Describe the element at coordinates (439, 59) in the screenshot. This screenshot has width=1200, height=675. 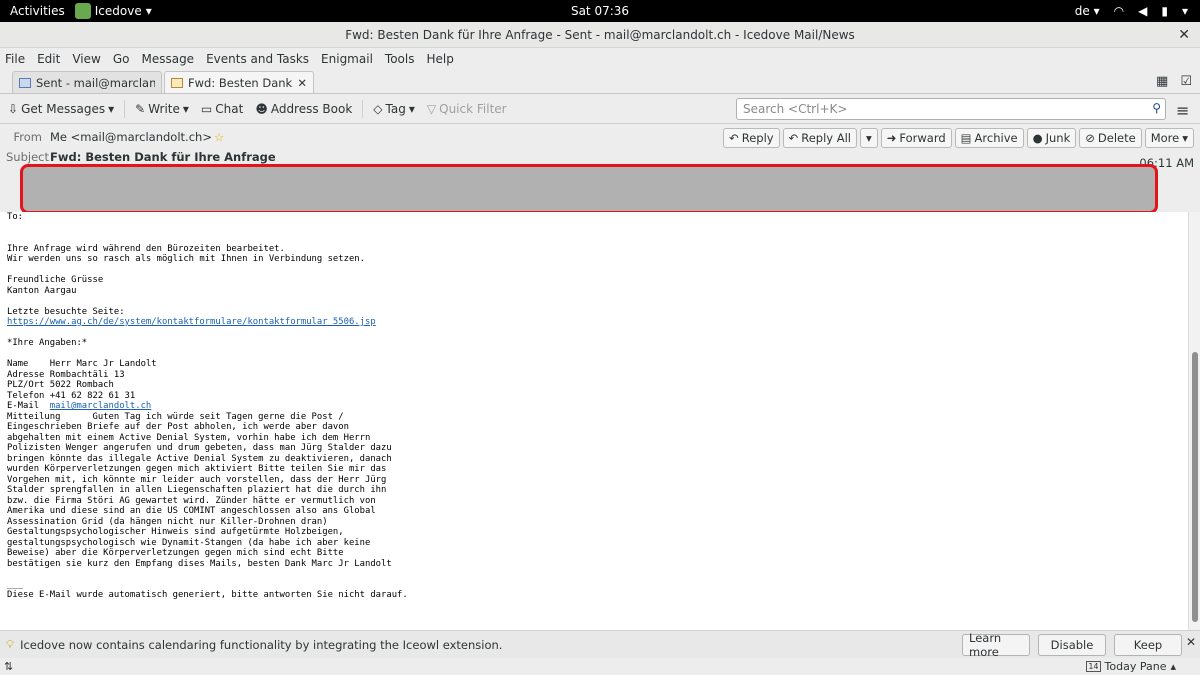
I see `menu-help: Help` at that location.